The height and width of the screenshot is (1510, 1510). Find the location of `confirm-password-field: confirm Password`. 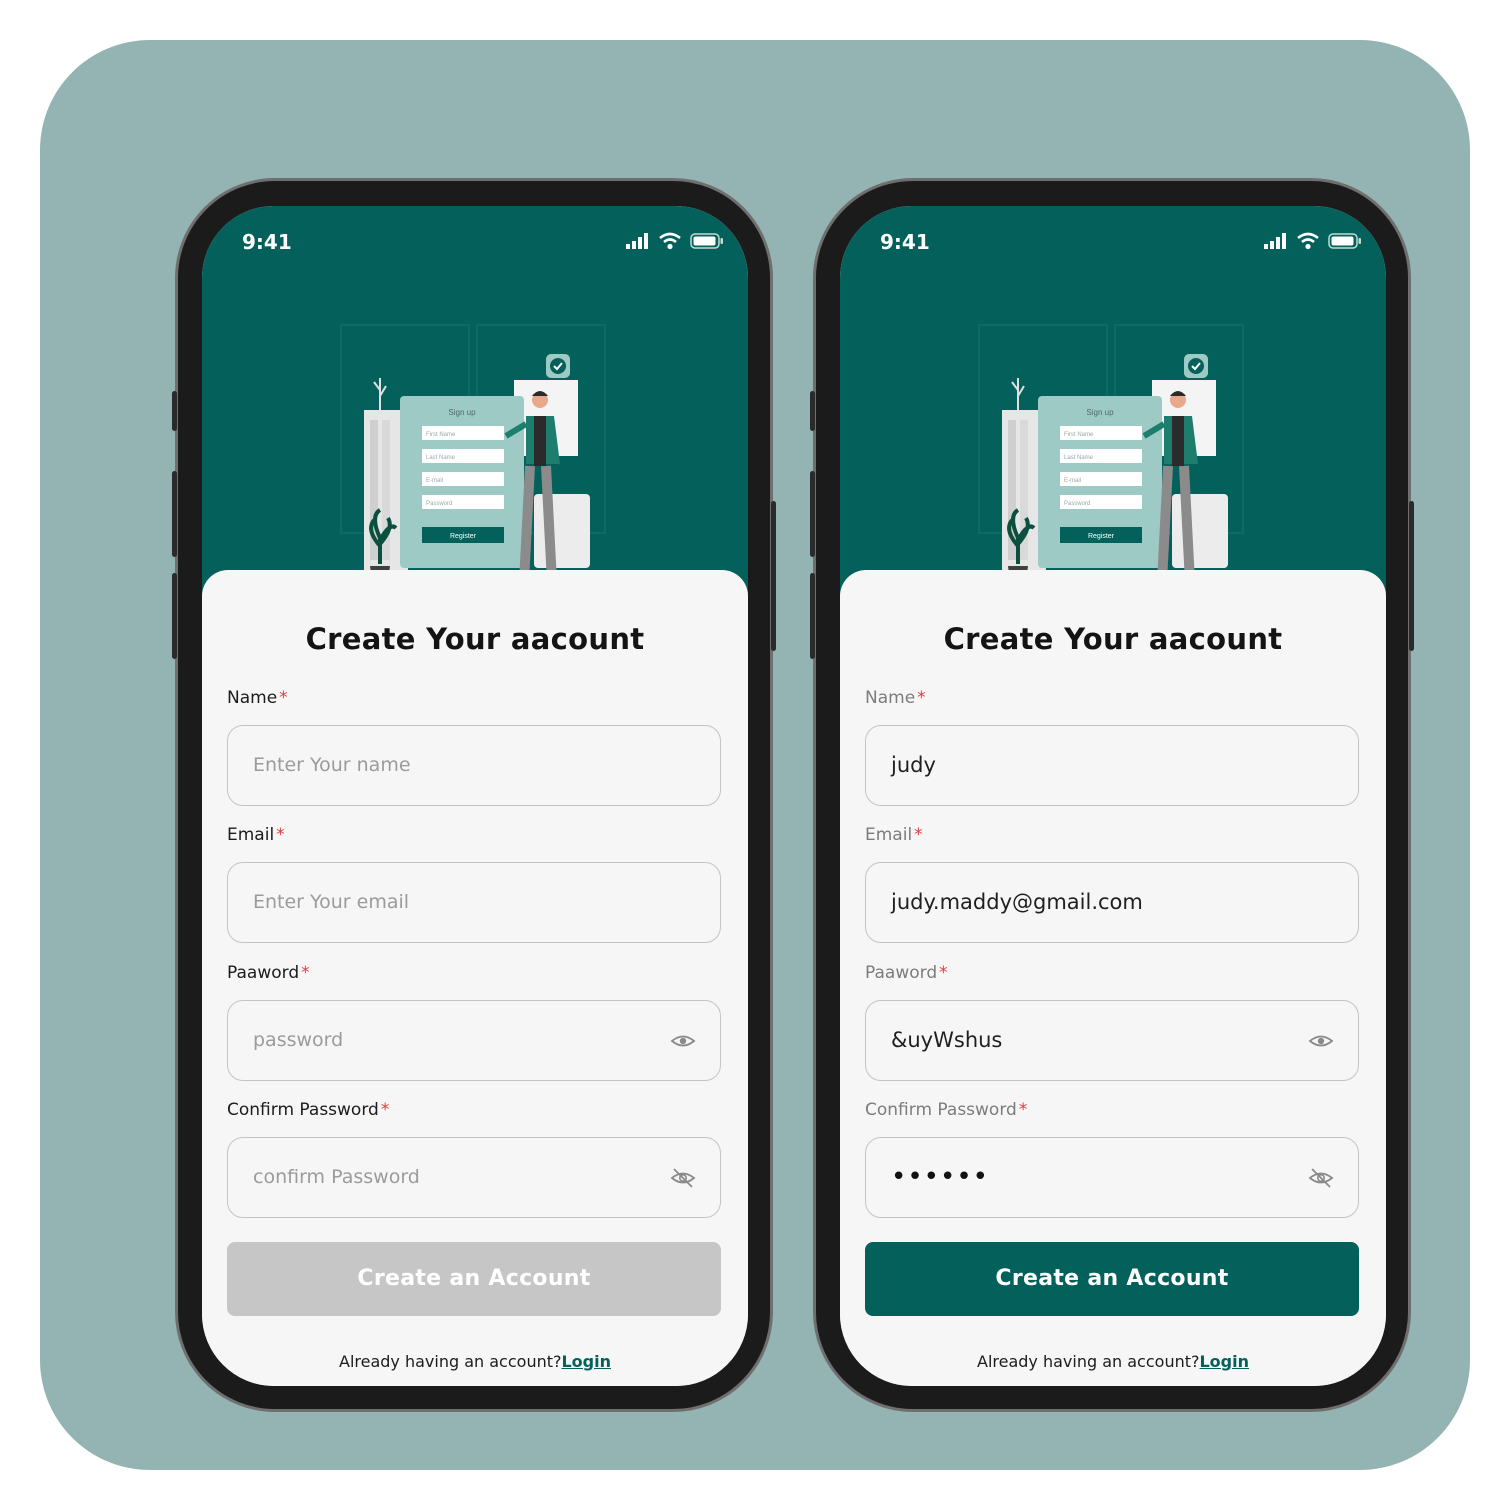

confirm-password-field: confirm Password is located at coordinates (474, 1177).